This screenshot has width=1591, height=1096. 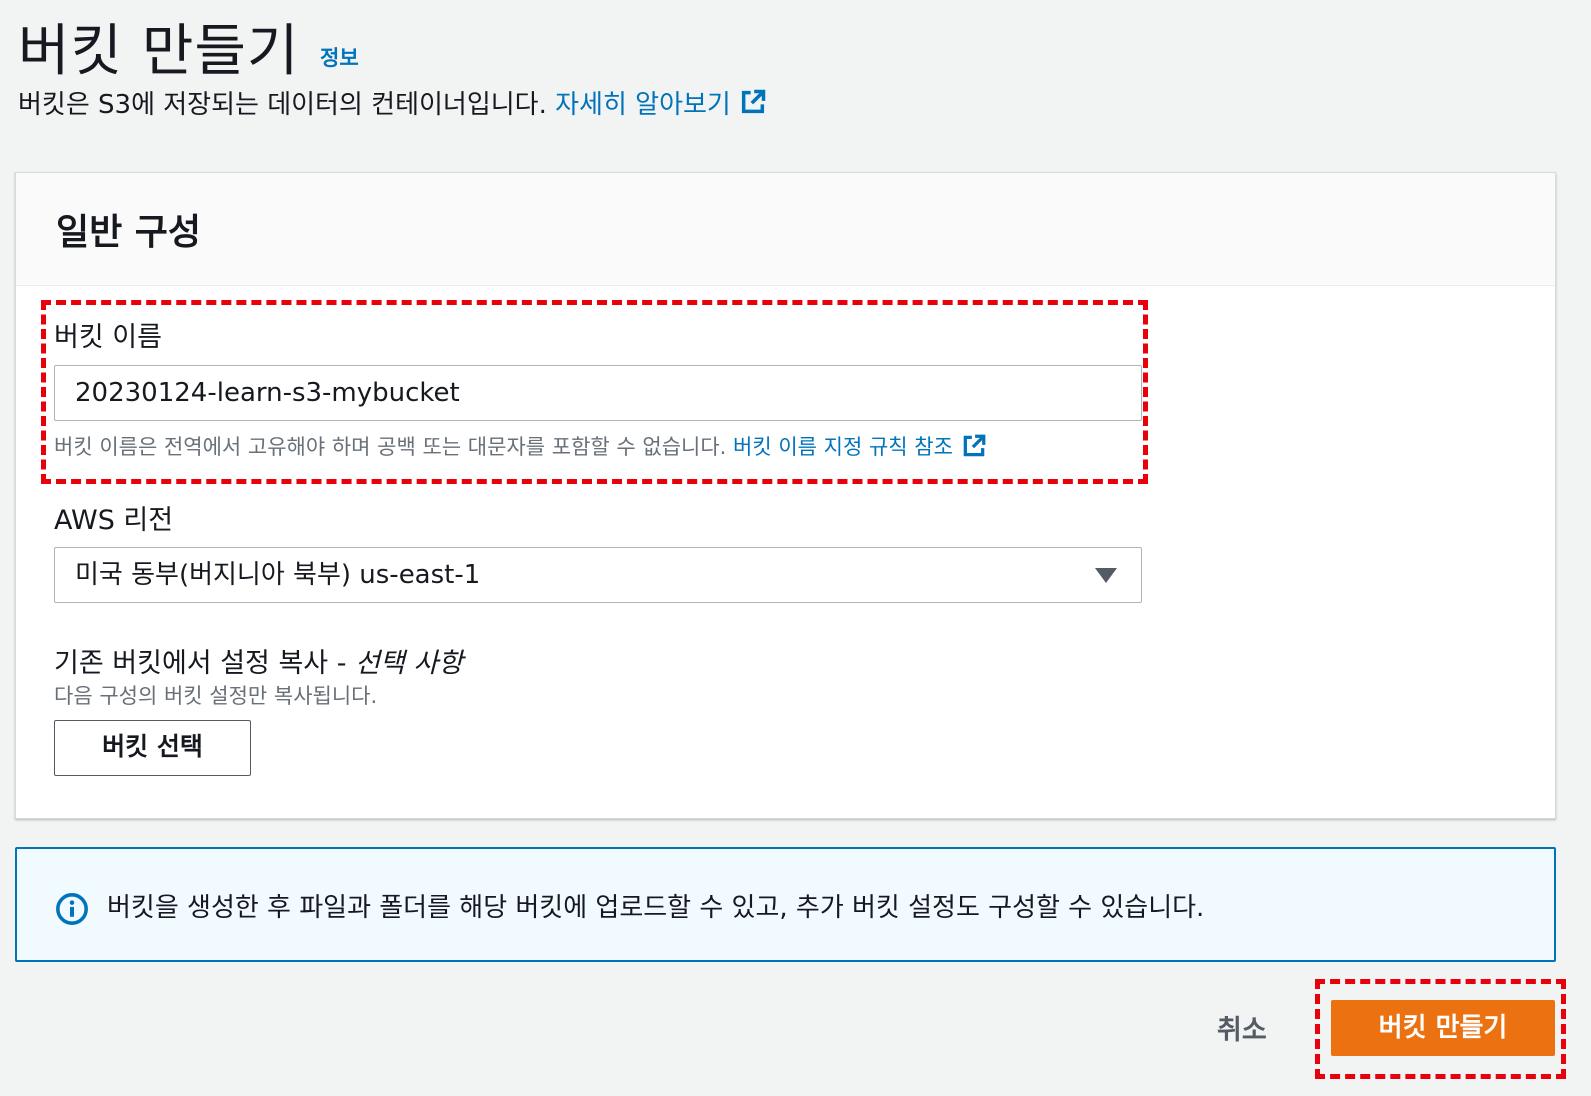 What do you see at coordinates (843, 447) in the screenshot?
I see `naming-rules-label: 버킷 이름 지정 규칙 참조` at bounding box center [843, 447].